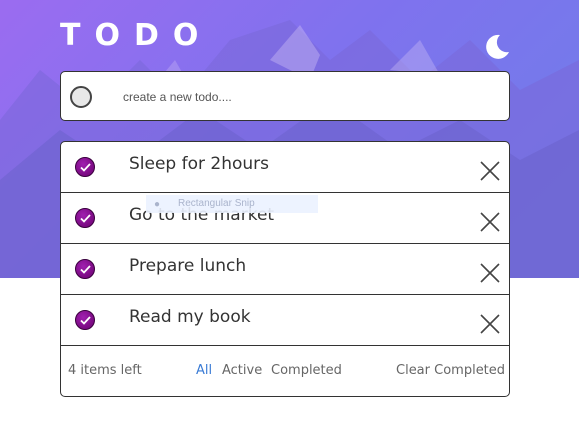 Image resolution: width=579 pixels, height=448 pixels. I want to click on create-todo-bar, so click(285, 96).